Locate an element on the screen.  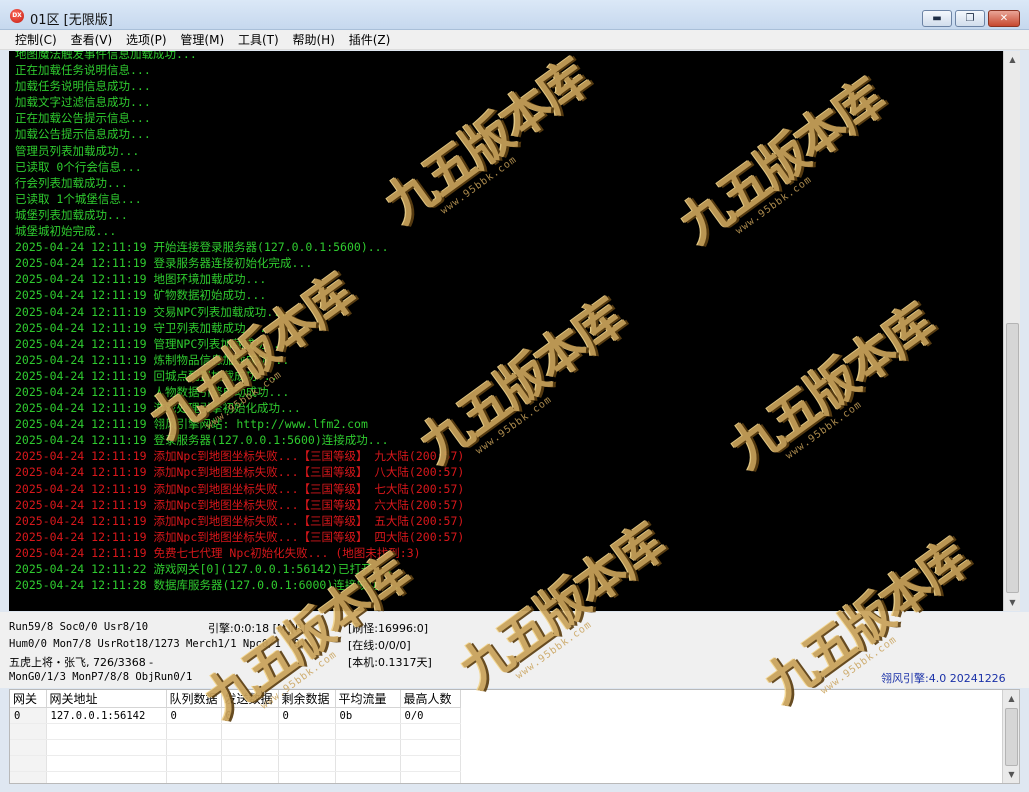
maximize-button: ❐ is located at coordinates (970, 18).